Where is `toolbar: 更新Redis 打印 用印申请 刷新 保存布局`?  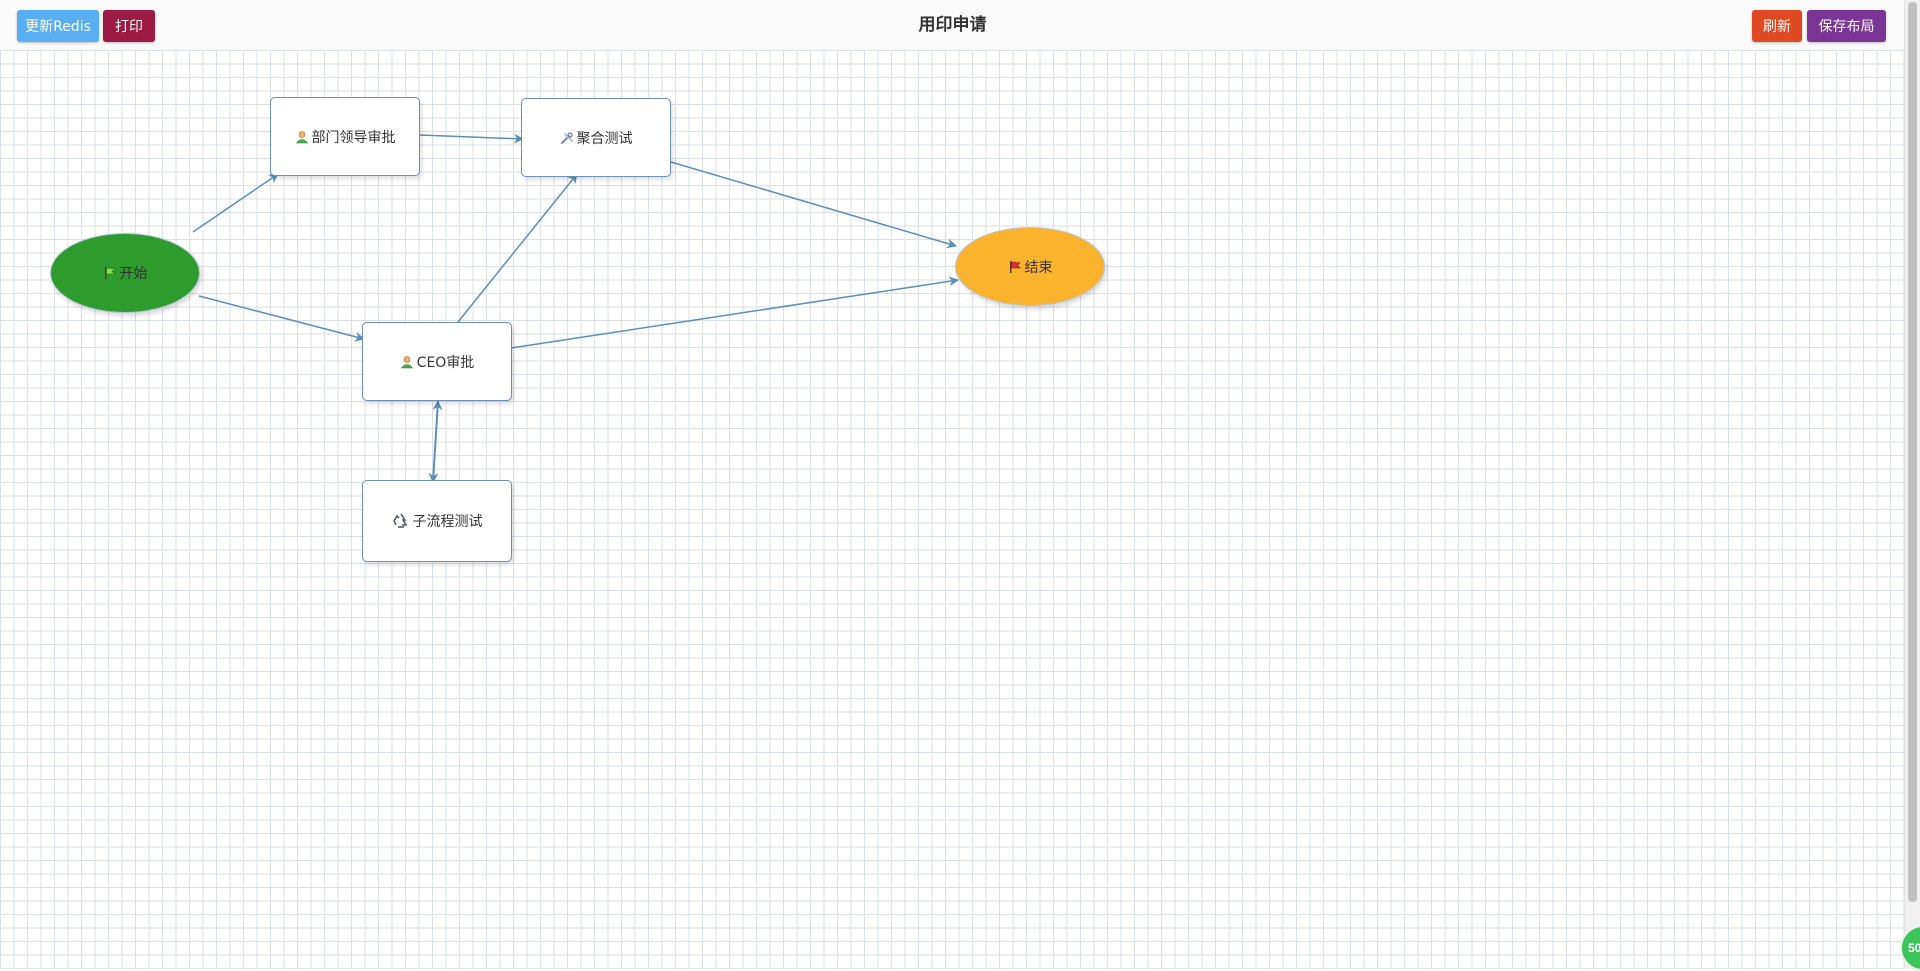 toolbar: 更新Redis 打印 用印申请 刷新 保存布局 is located at coordinates (952, 25).